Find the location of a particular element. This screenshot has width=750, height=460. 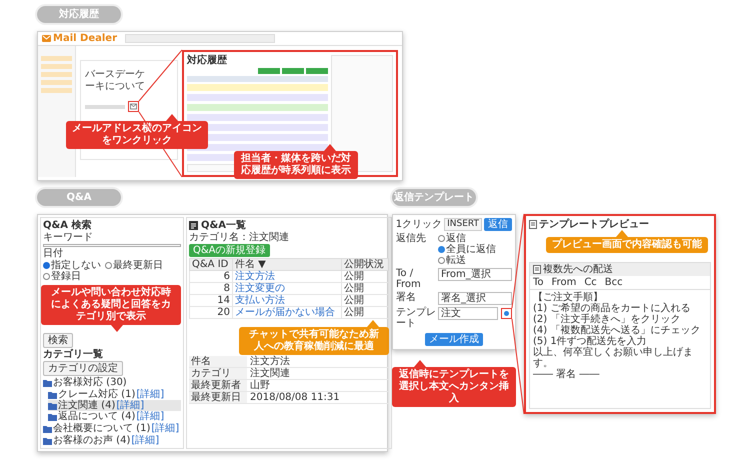

category-name: お客様対応 (30) is located at coordinates (90, 382).